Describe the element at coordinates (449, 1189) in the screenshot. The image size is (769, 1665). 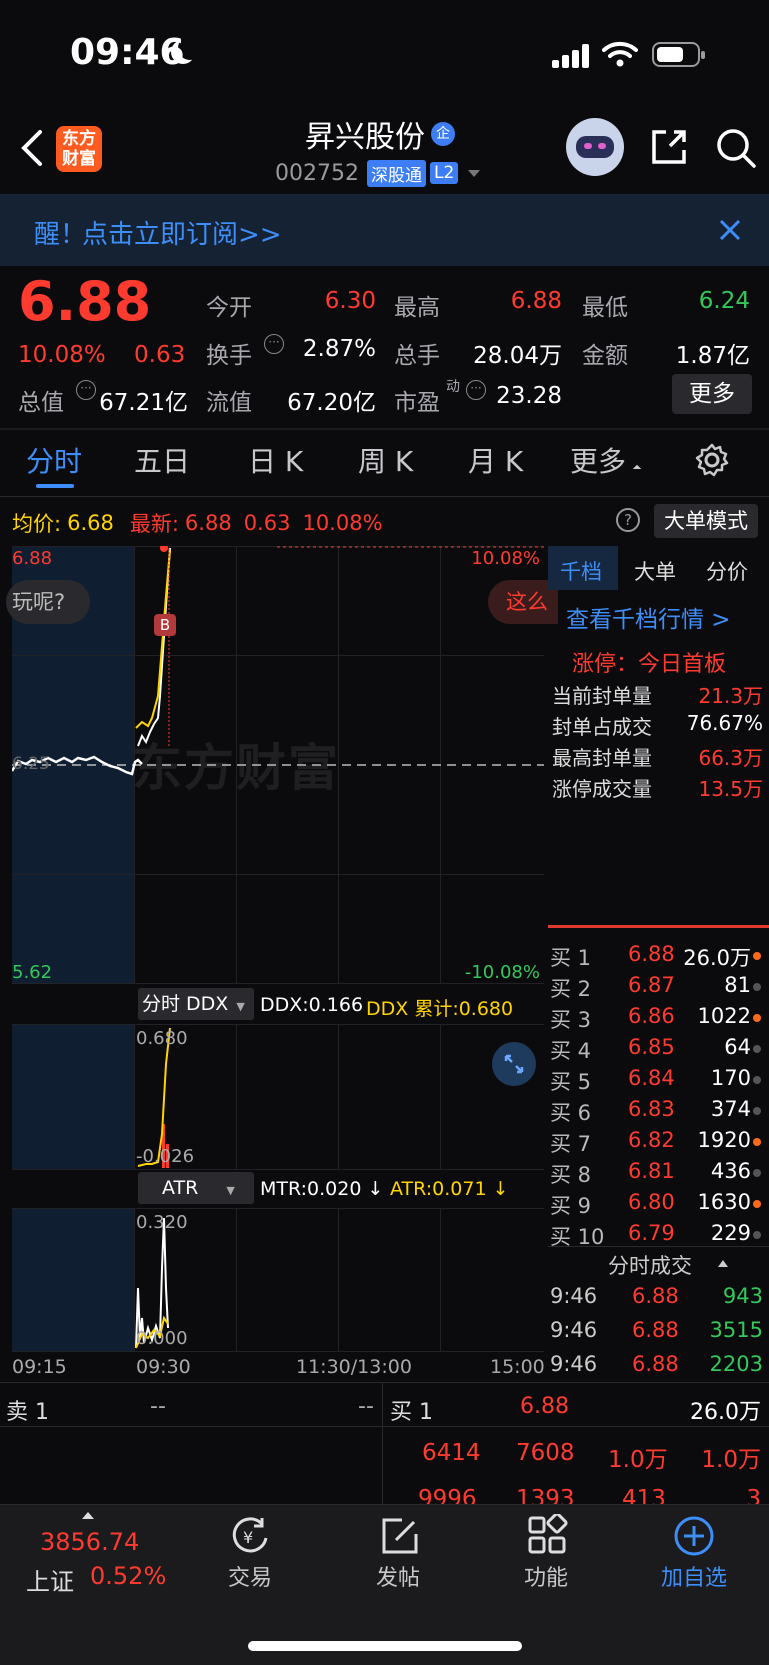
I see `atr-value: ATR:0.071 ↓` at that location.